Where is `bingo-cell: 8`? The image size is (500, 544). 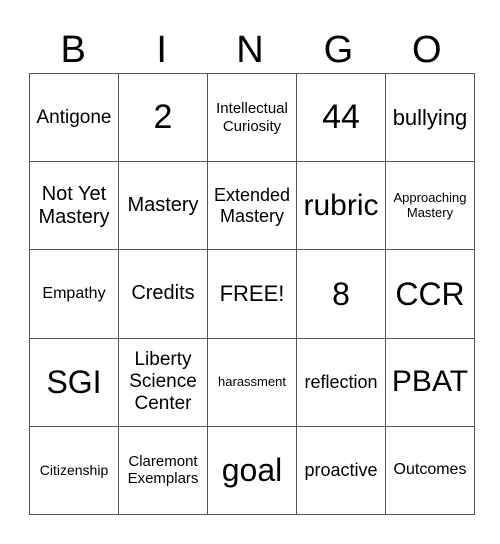
bingo-cell: 8 is located at coordinates (341, 294).